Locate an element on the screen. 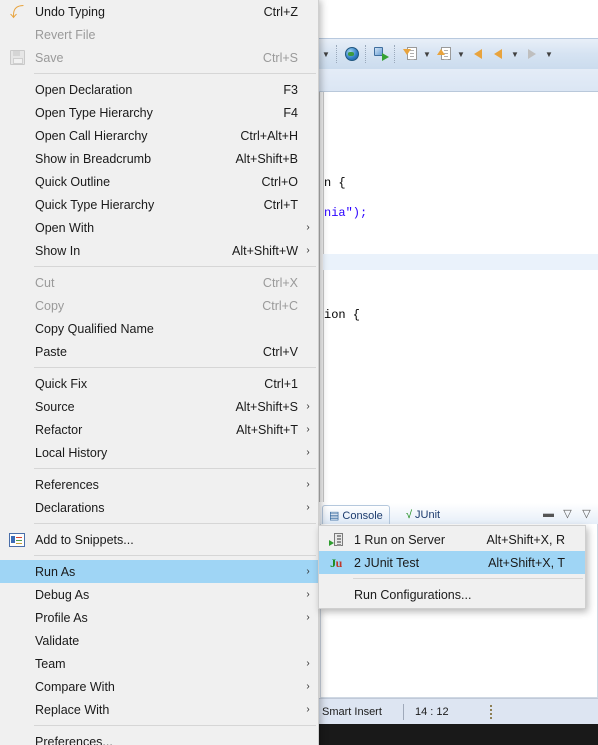 This screenshot has width=598, height=745. code-line: nia"); is located at coordinates (345, 213).